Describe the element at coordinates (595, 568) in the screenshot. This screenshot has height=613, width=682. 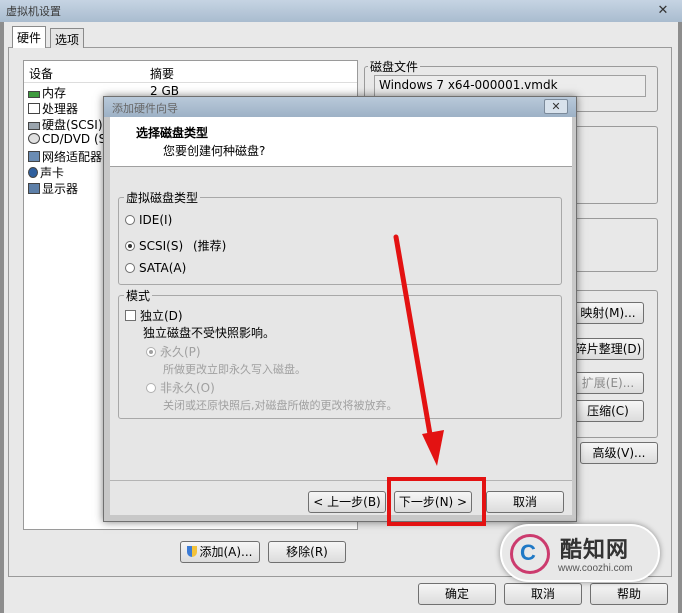
I see `watermark-url: www.coozhi.com` at that location.